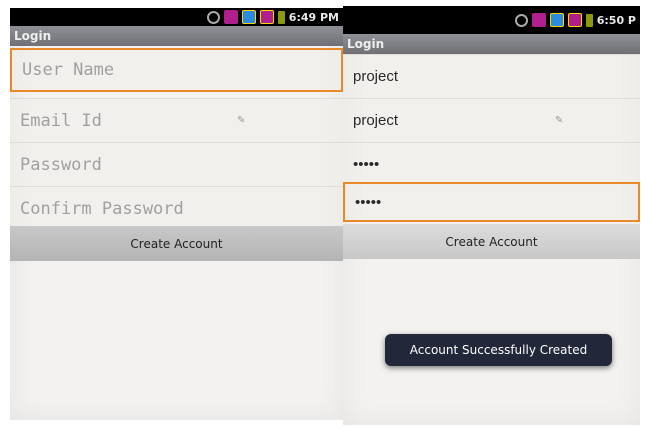  I want to click on status-bar: 6:49 PM, so click(176, 17).